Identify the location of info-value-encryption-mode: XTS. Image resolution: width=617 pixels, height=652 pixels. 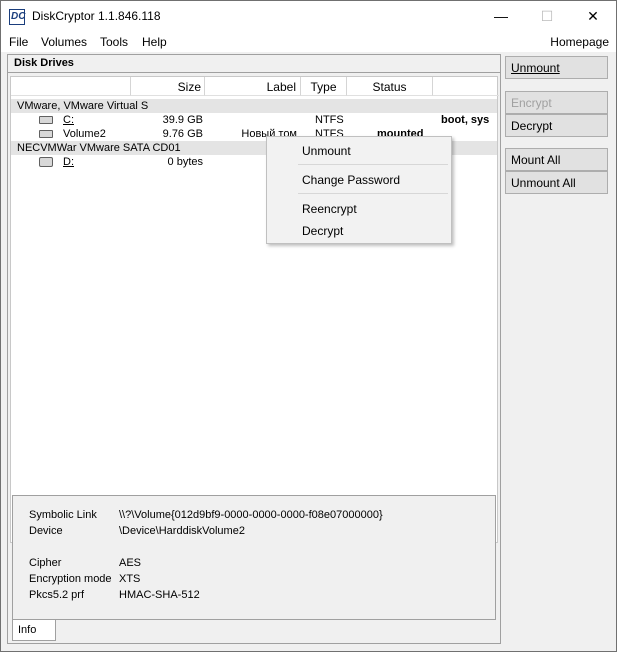
(130, 579).